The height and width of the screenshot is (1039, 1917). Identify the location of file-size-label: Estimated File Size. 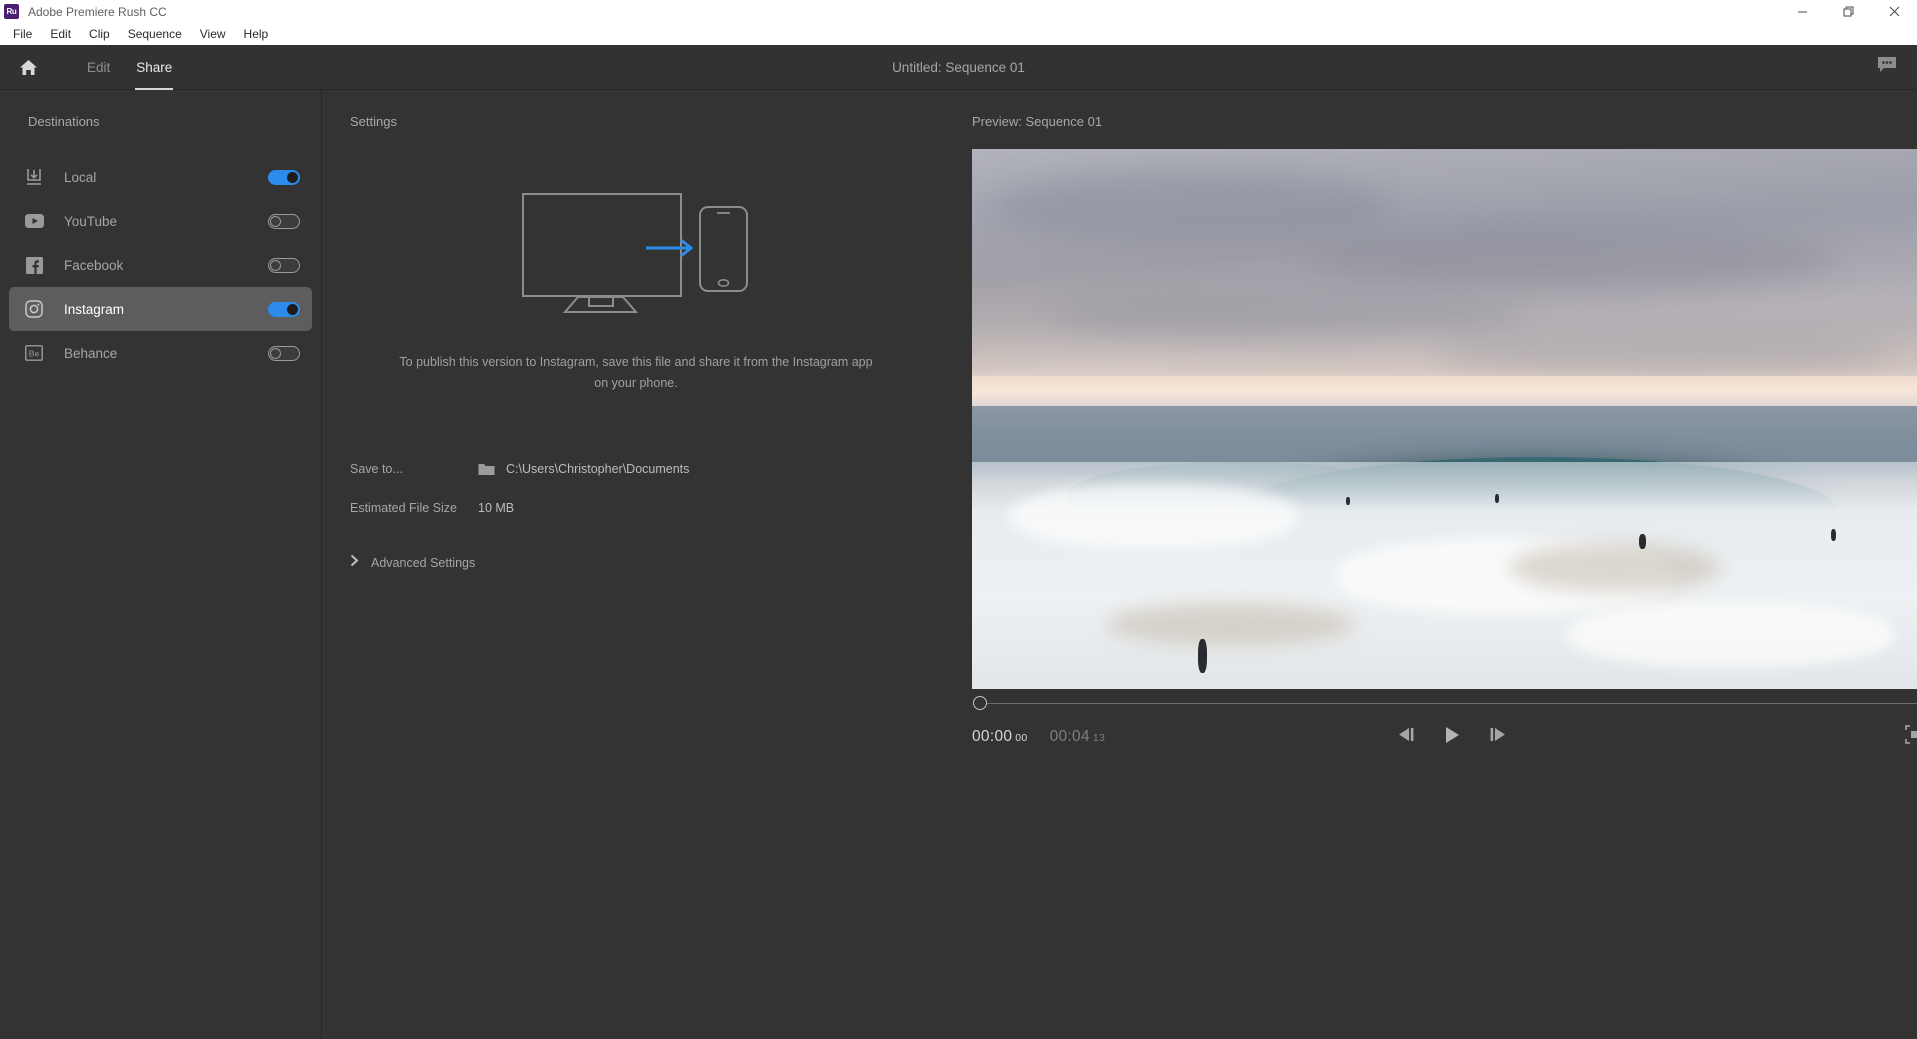
(403, 508).